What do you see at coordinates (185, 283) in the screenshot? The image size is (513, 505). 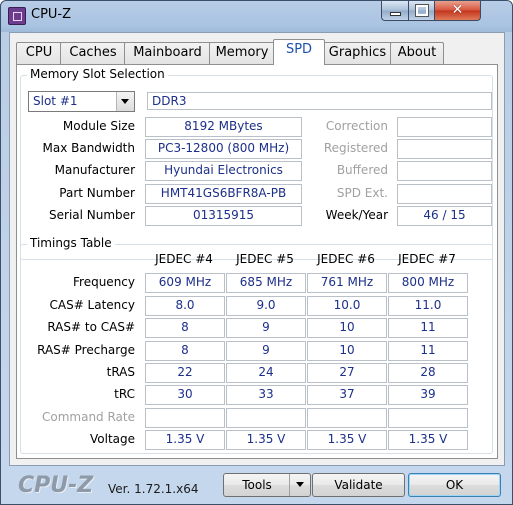 I see `timing-cell: 609 MHz` at bounding box center [185, 283].